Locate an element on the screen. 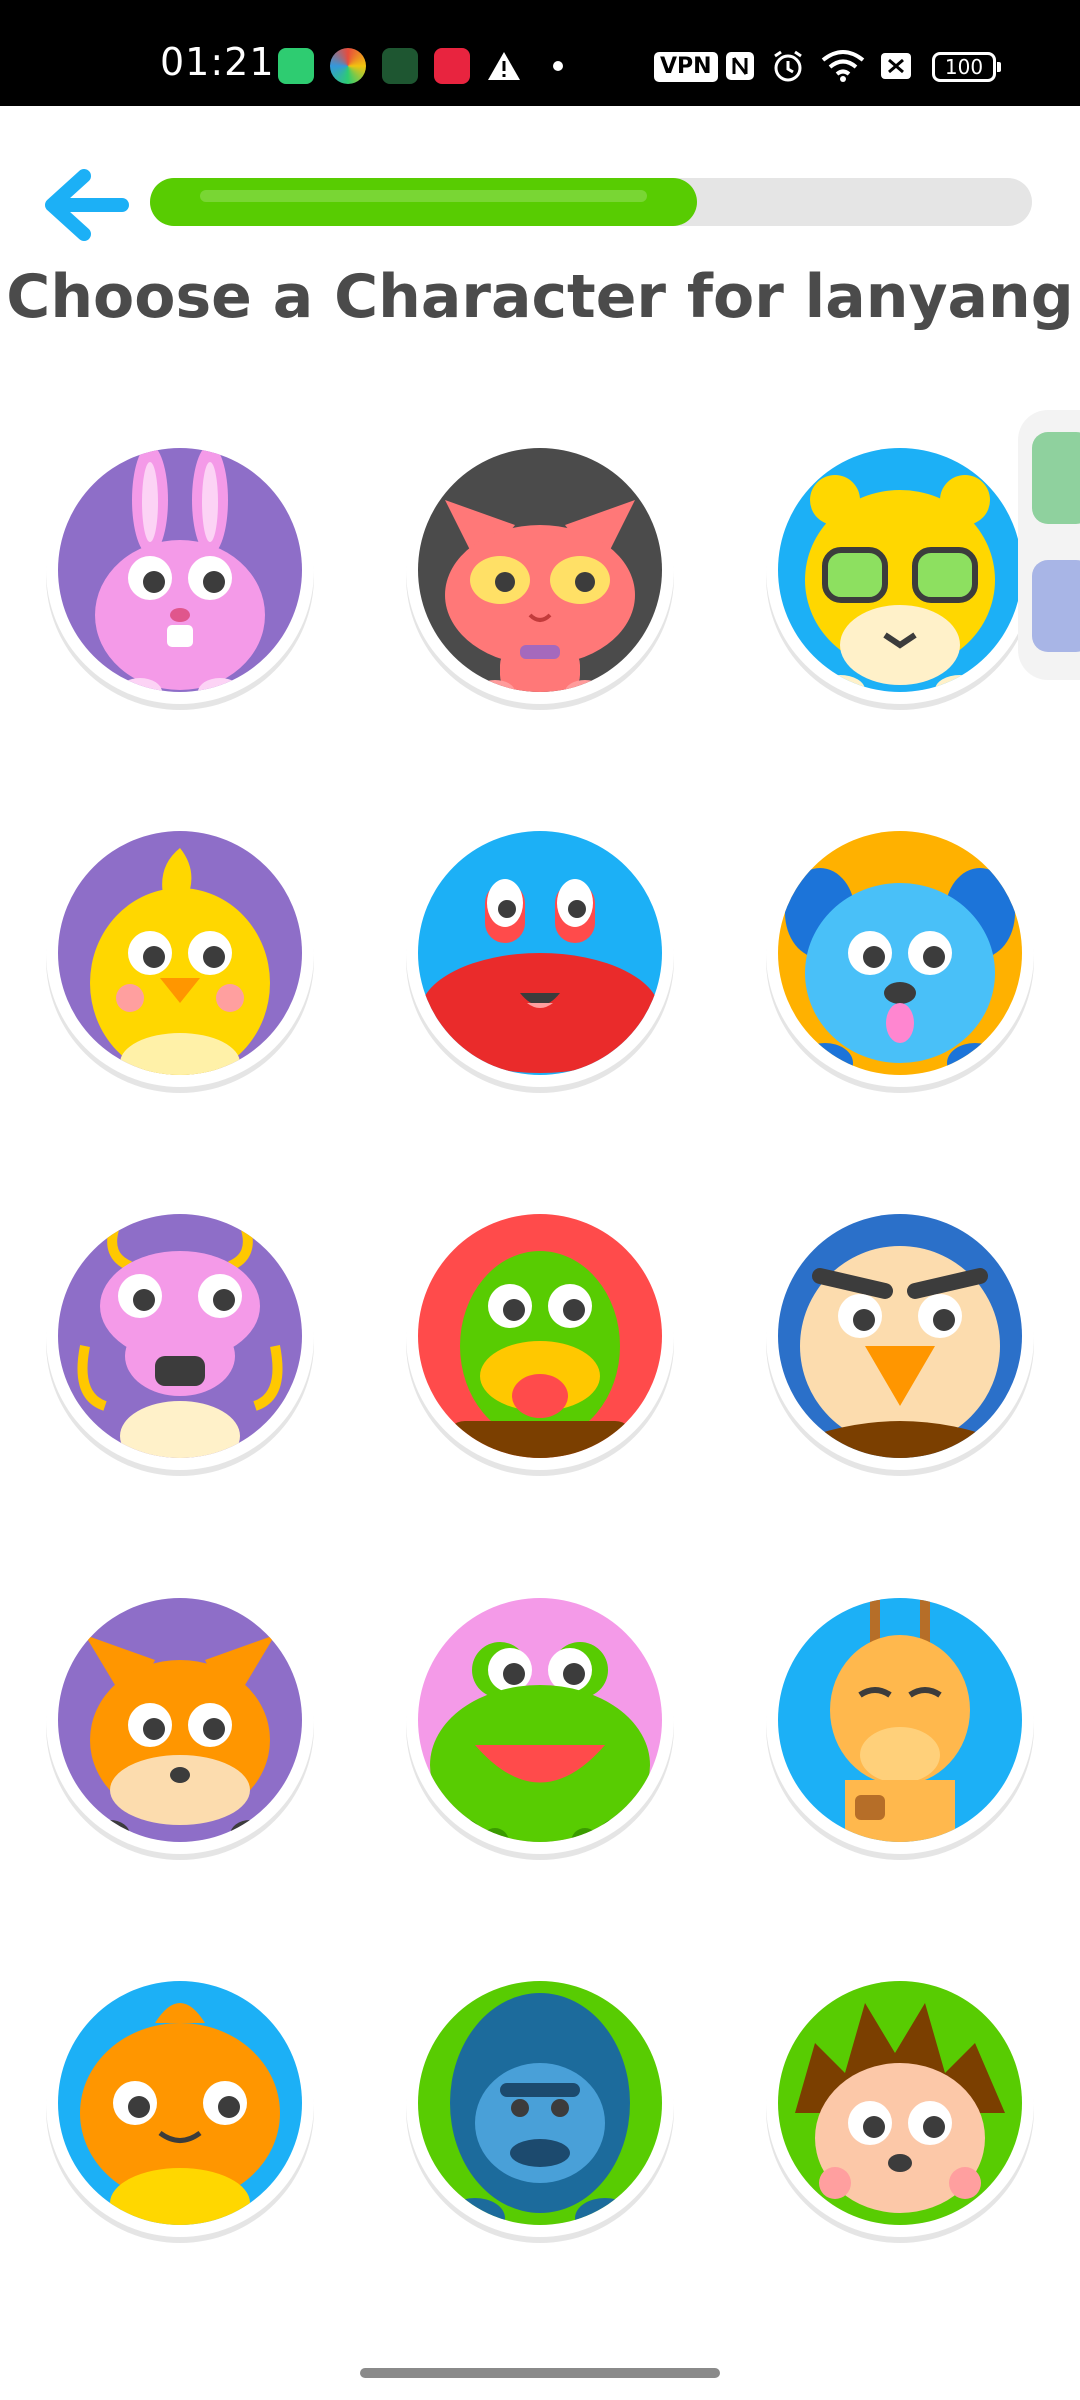  side-chip-green is located at coordinates (1056, 478).